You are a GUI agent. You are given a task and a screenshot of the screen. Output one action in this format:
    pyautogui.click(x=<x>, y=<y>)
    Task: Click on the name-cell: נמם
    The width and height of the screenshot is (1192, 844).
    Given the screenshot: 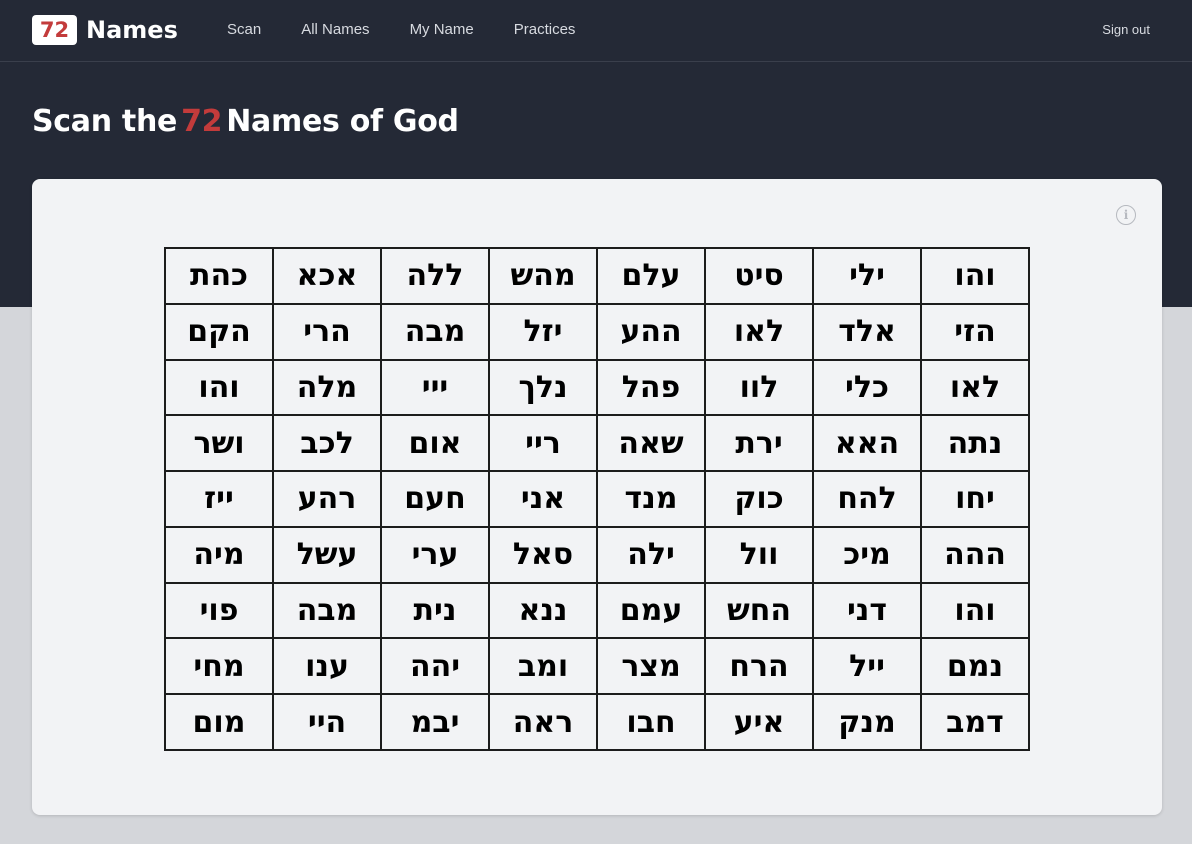 What is the action you would take?
    pyautogui.click(x=975, y=666)
    